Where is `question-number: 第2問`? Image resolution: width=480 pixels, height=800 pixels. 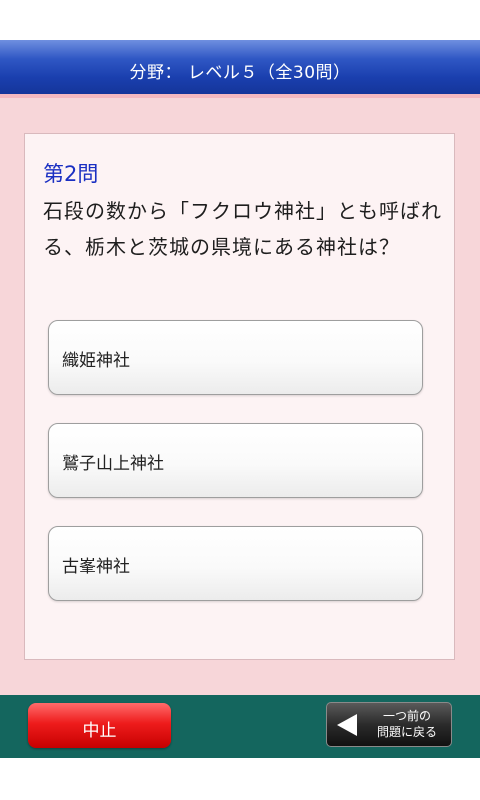
question-number: 第2問 is located at coordinates (71, 174).